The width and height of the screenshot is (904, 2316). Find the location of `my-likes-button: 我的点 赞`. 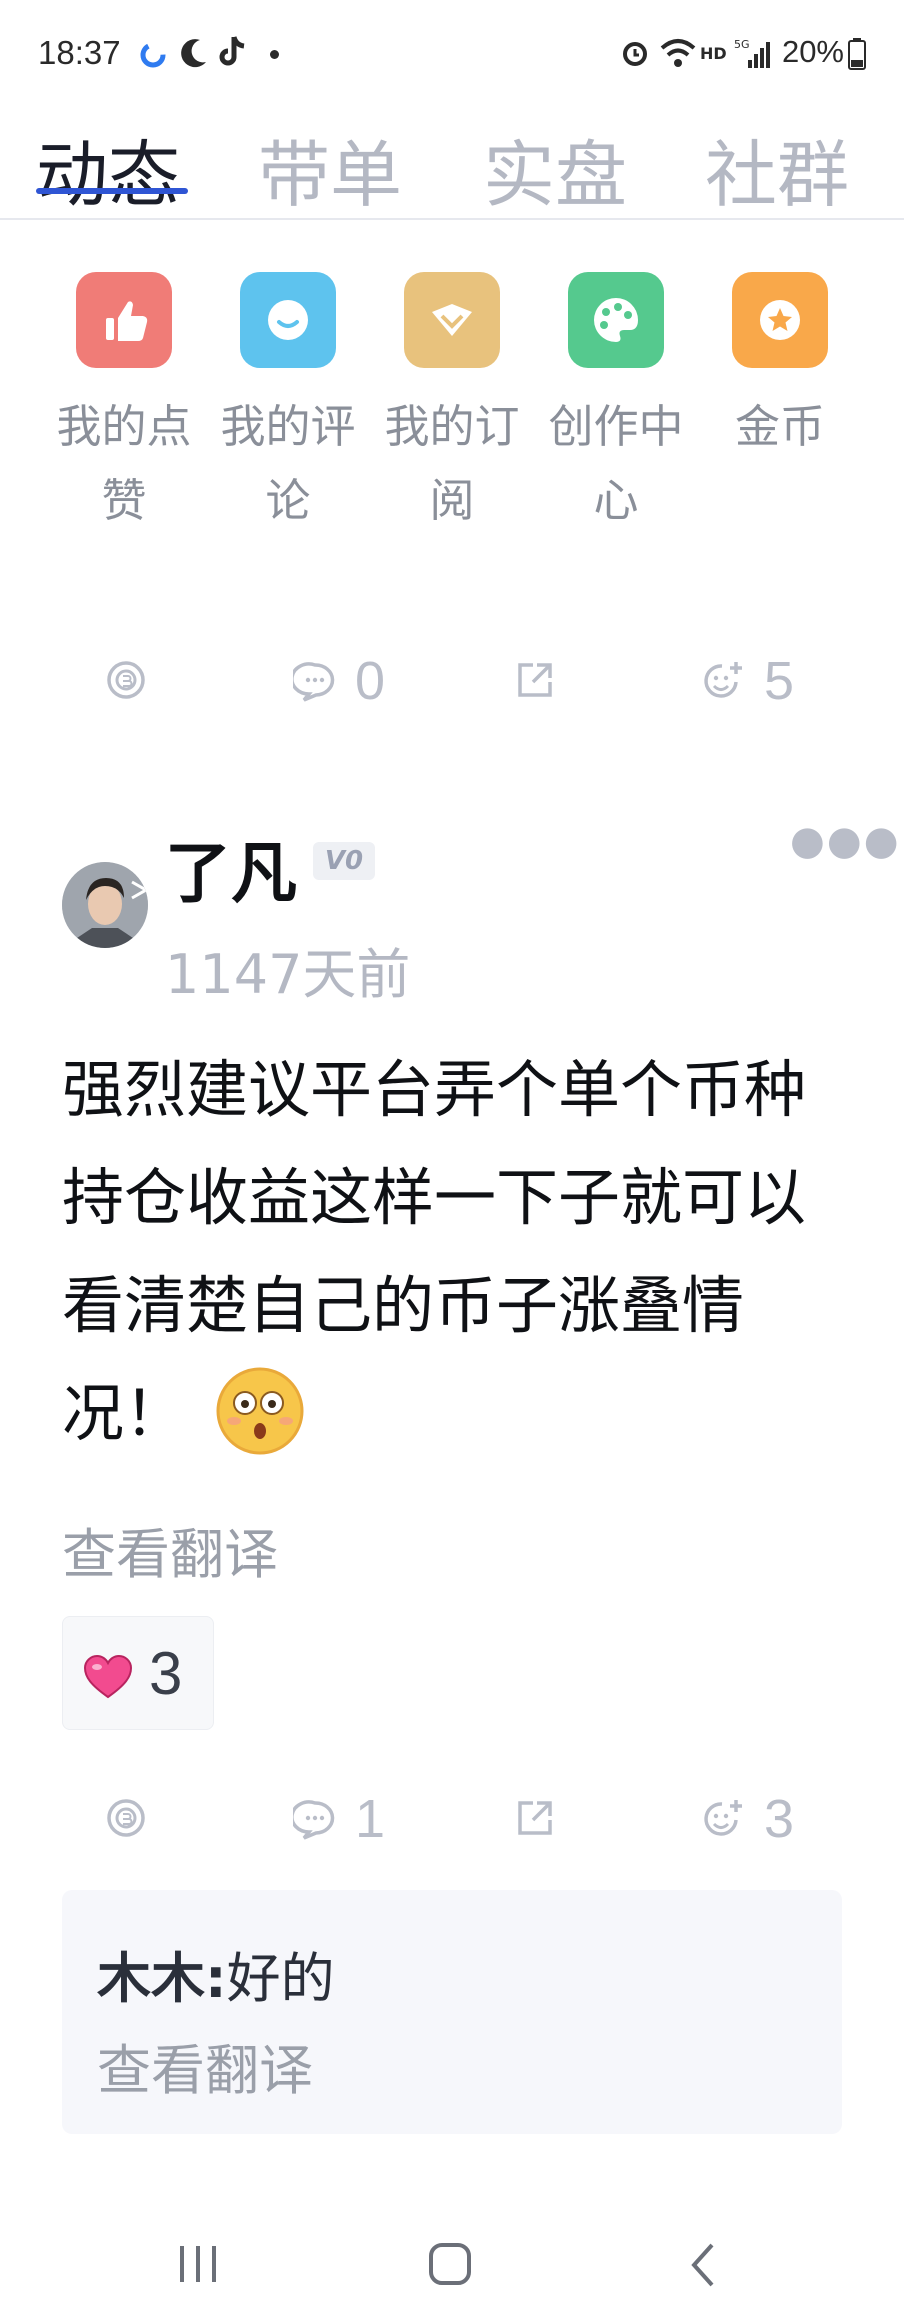

my-likes-button: 我的点 赞 is located at coordinates (124, 405).